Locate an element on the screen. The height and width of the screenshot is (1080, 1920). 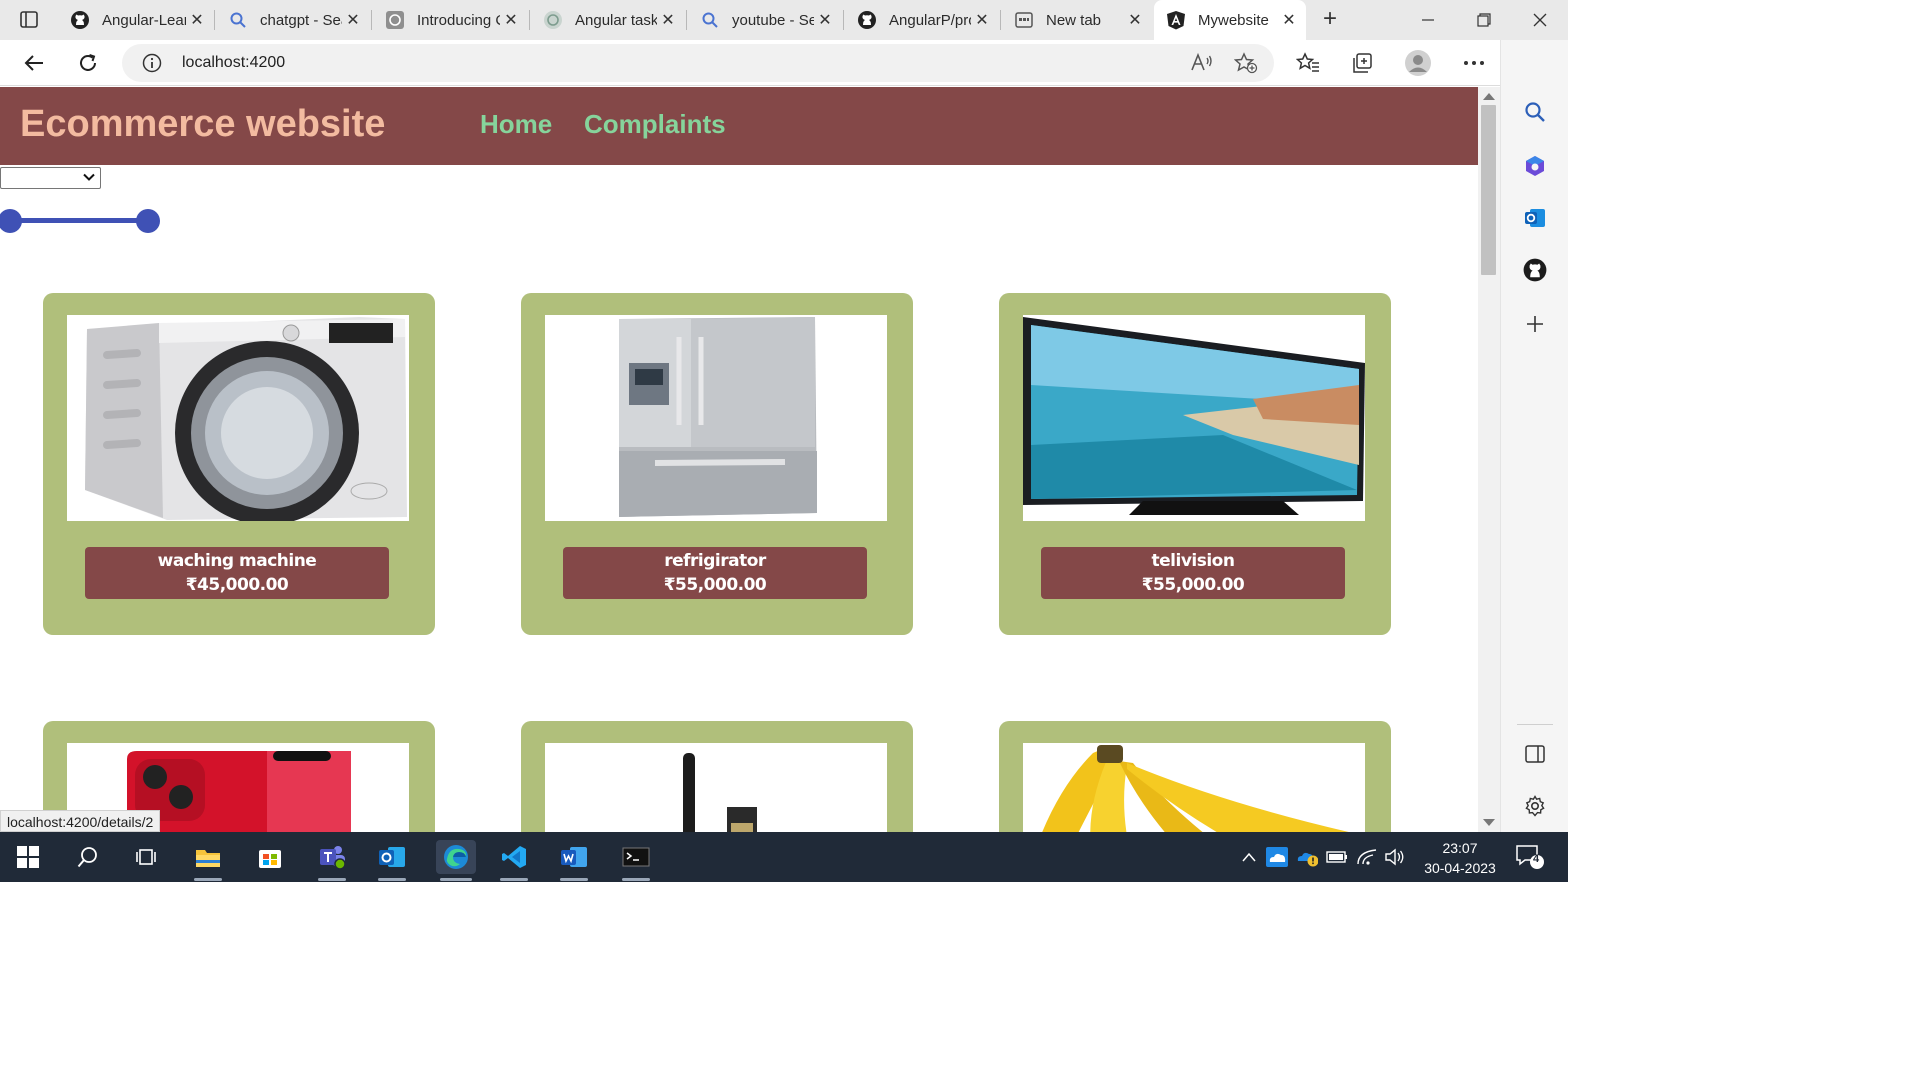
slider-track is located at coordinates (79, 220).